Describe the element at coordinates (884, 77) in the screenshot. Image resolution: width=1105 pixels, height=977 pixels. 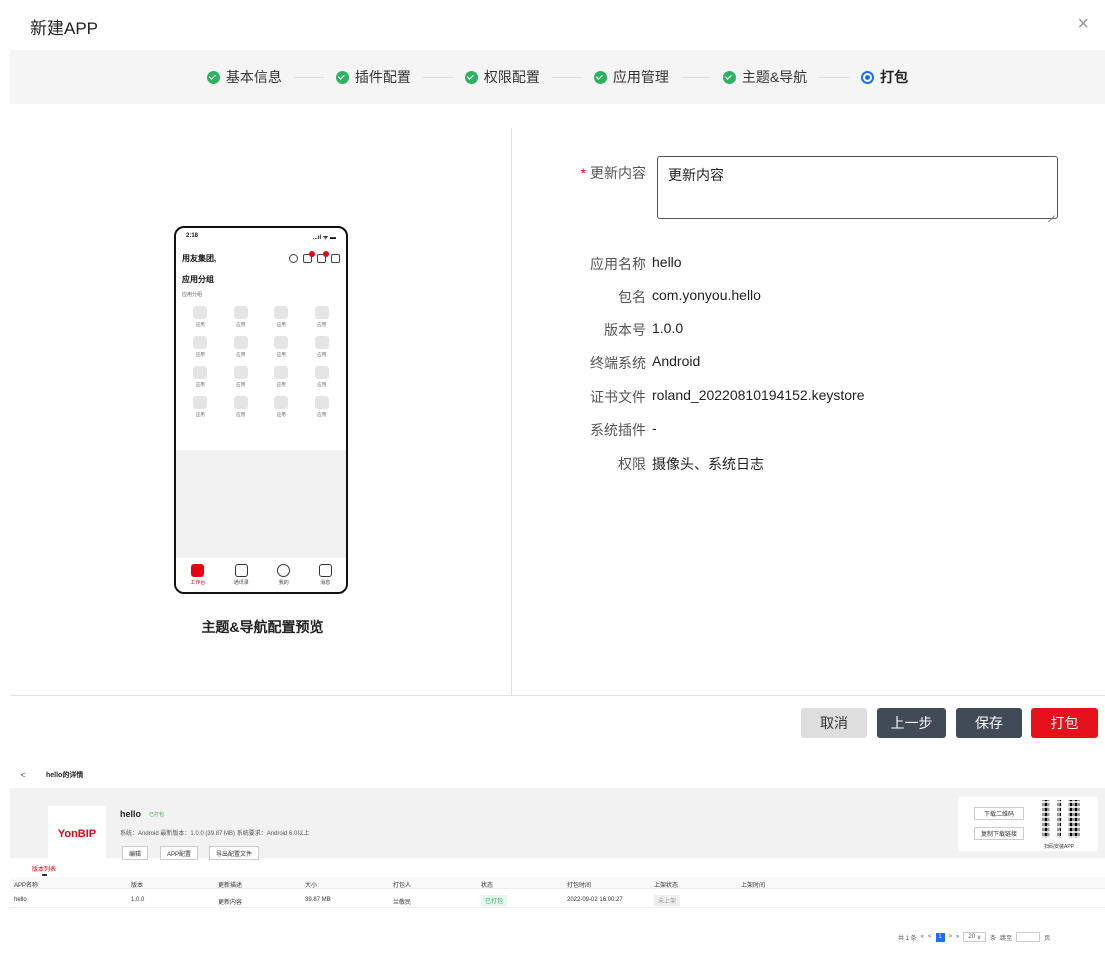
I see `step-package: 打包` at that location.